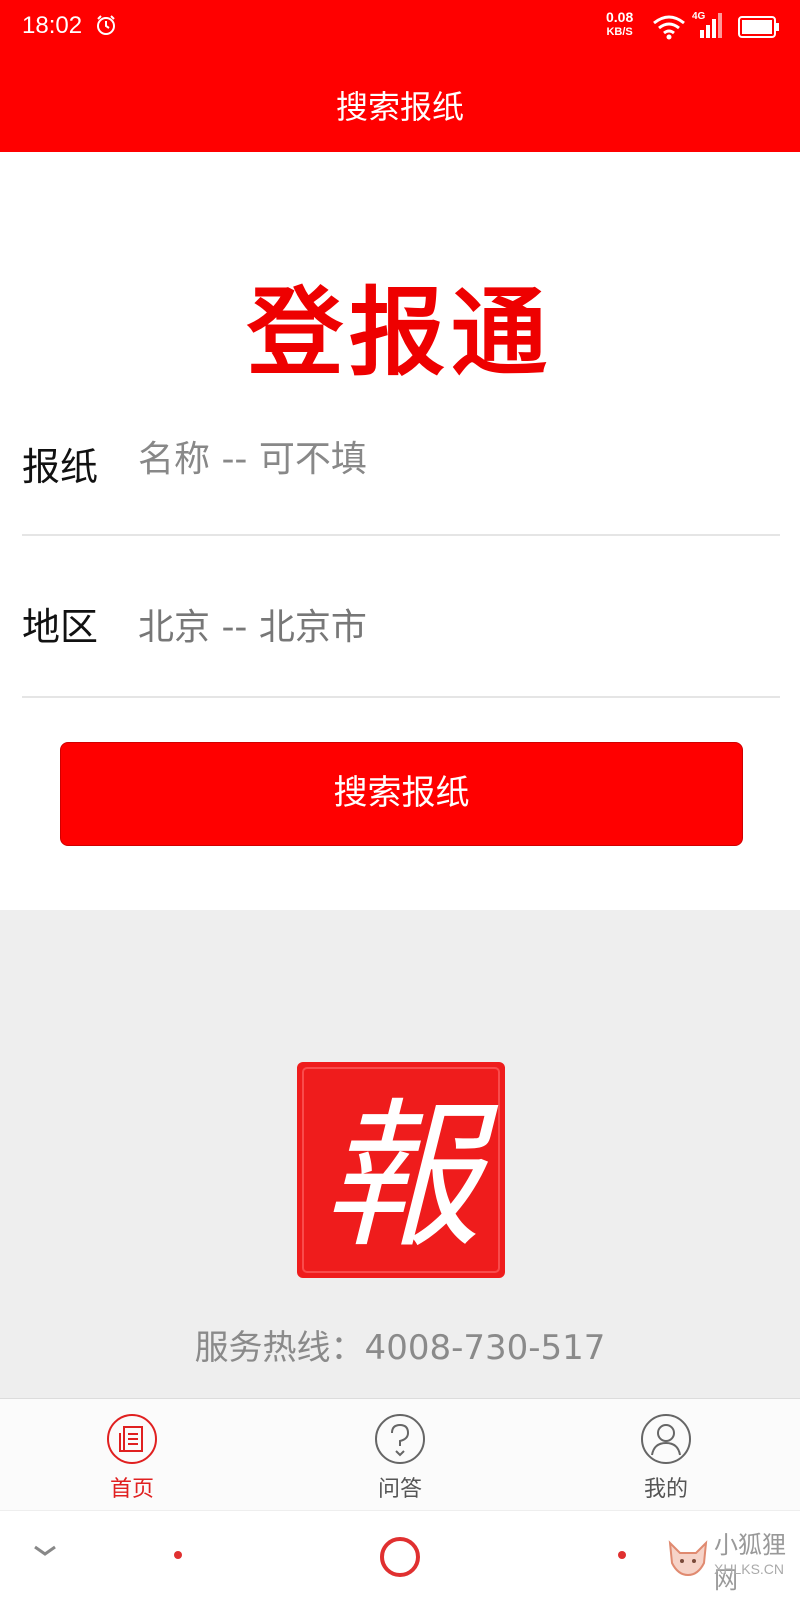  I want to click on app-header: 搜索报纸, so click(400, 104).